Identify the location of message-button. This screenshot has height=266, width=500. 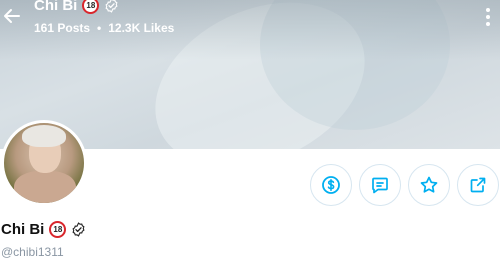
(380, 185).